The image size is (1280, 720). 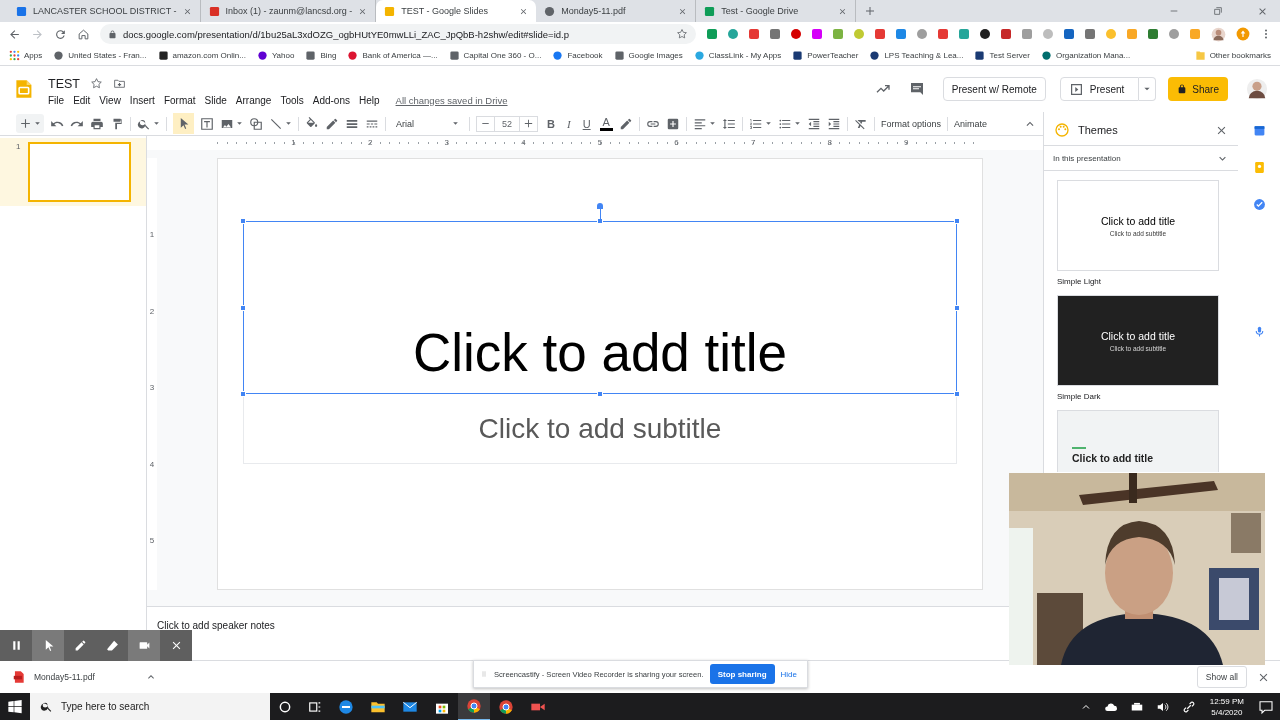 What do you see at coordinates (606, 123) in the screenshot?
I see `text-color-button: A` at bounding box center [606, 123].